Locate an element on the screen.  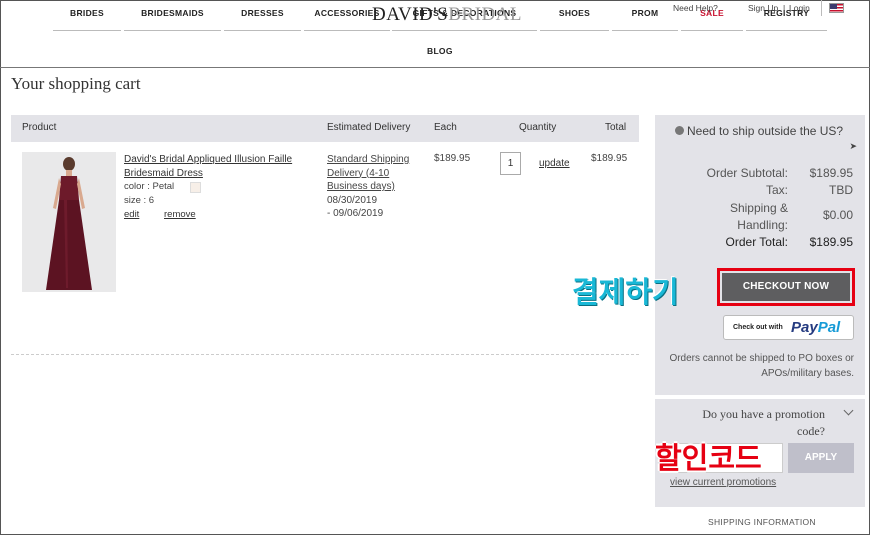
promo-code-annotation: 할인코드 is located at coordinates (708, 458).